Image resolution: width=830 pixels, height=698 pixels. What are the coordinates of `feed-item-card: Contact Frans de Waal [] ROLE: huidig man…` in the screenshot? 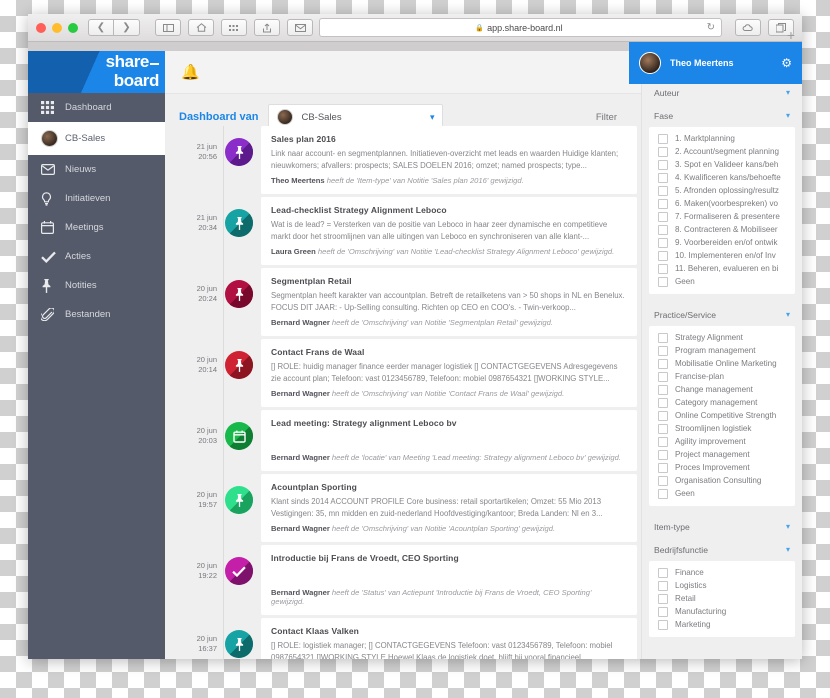 It's located at (449, 373).